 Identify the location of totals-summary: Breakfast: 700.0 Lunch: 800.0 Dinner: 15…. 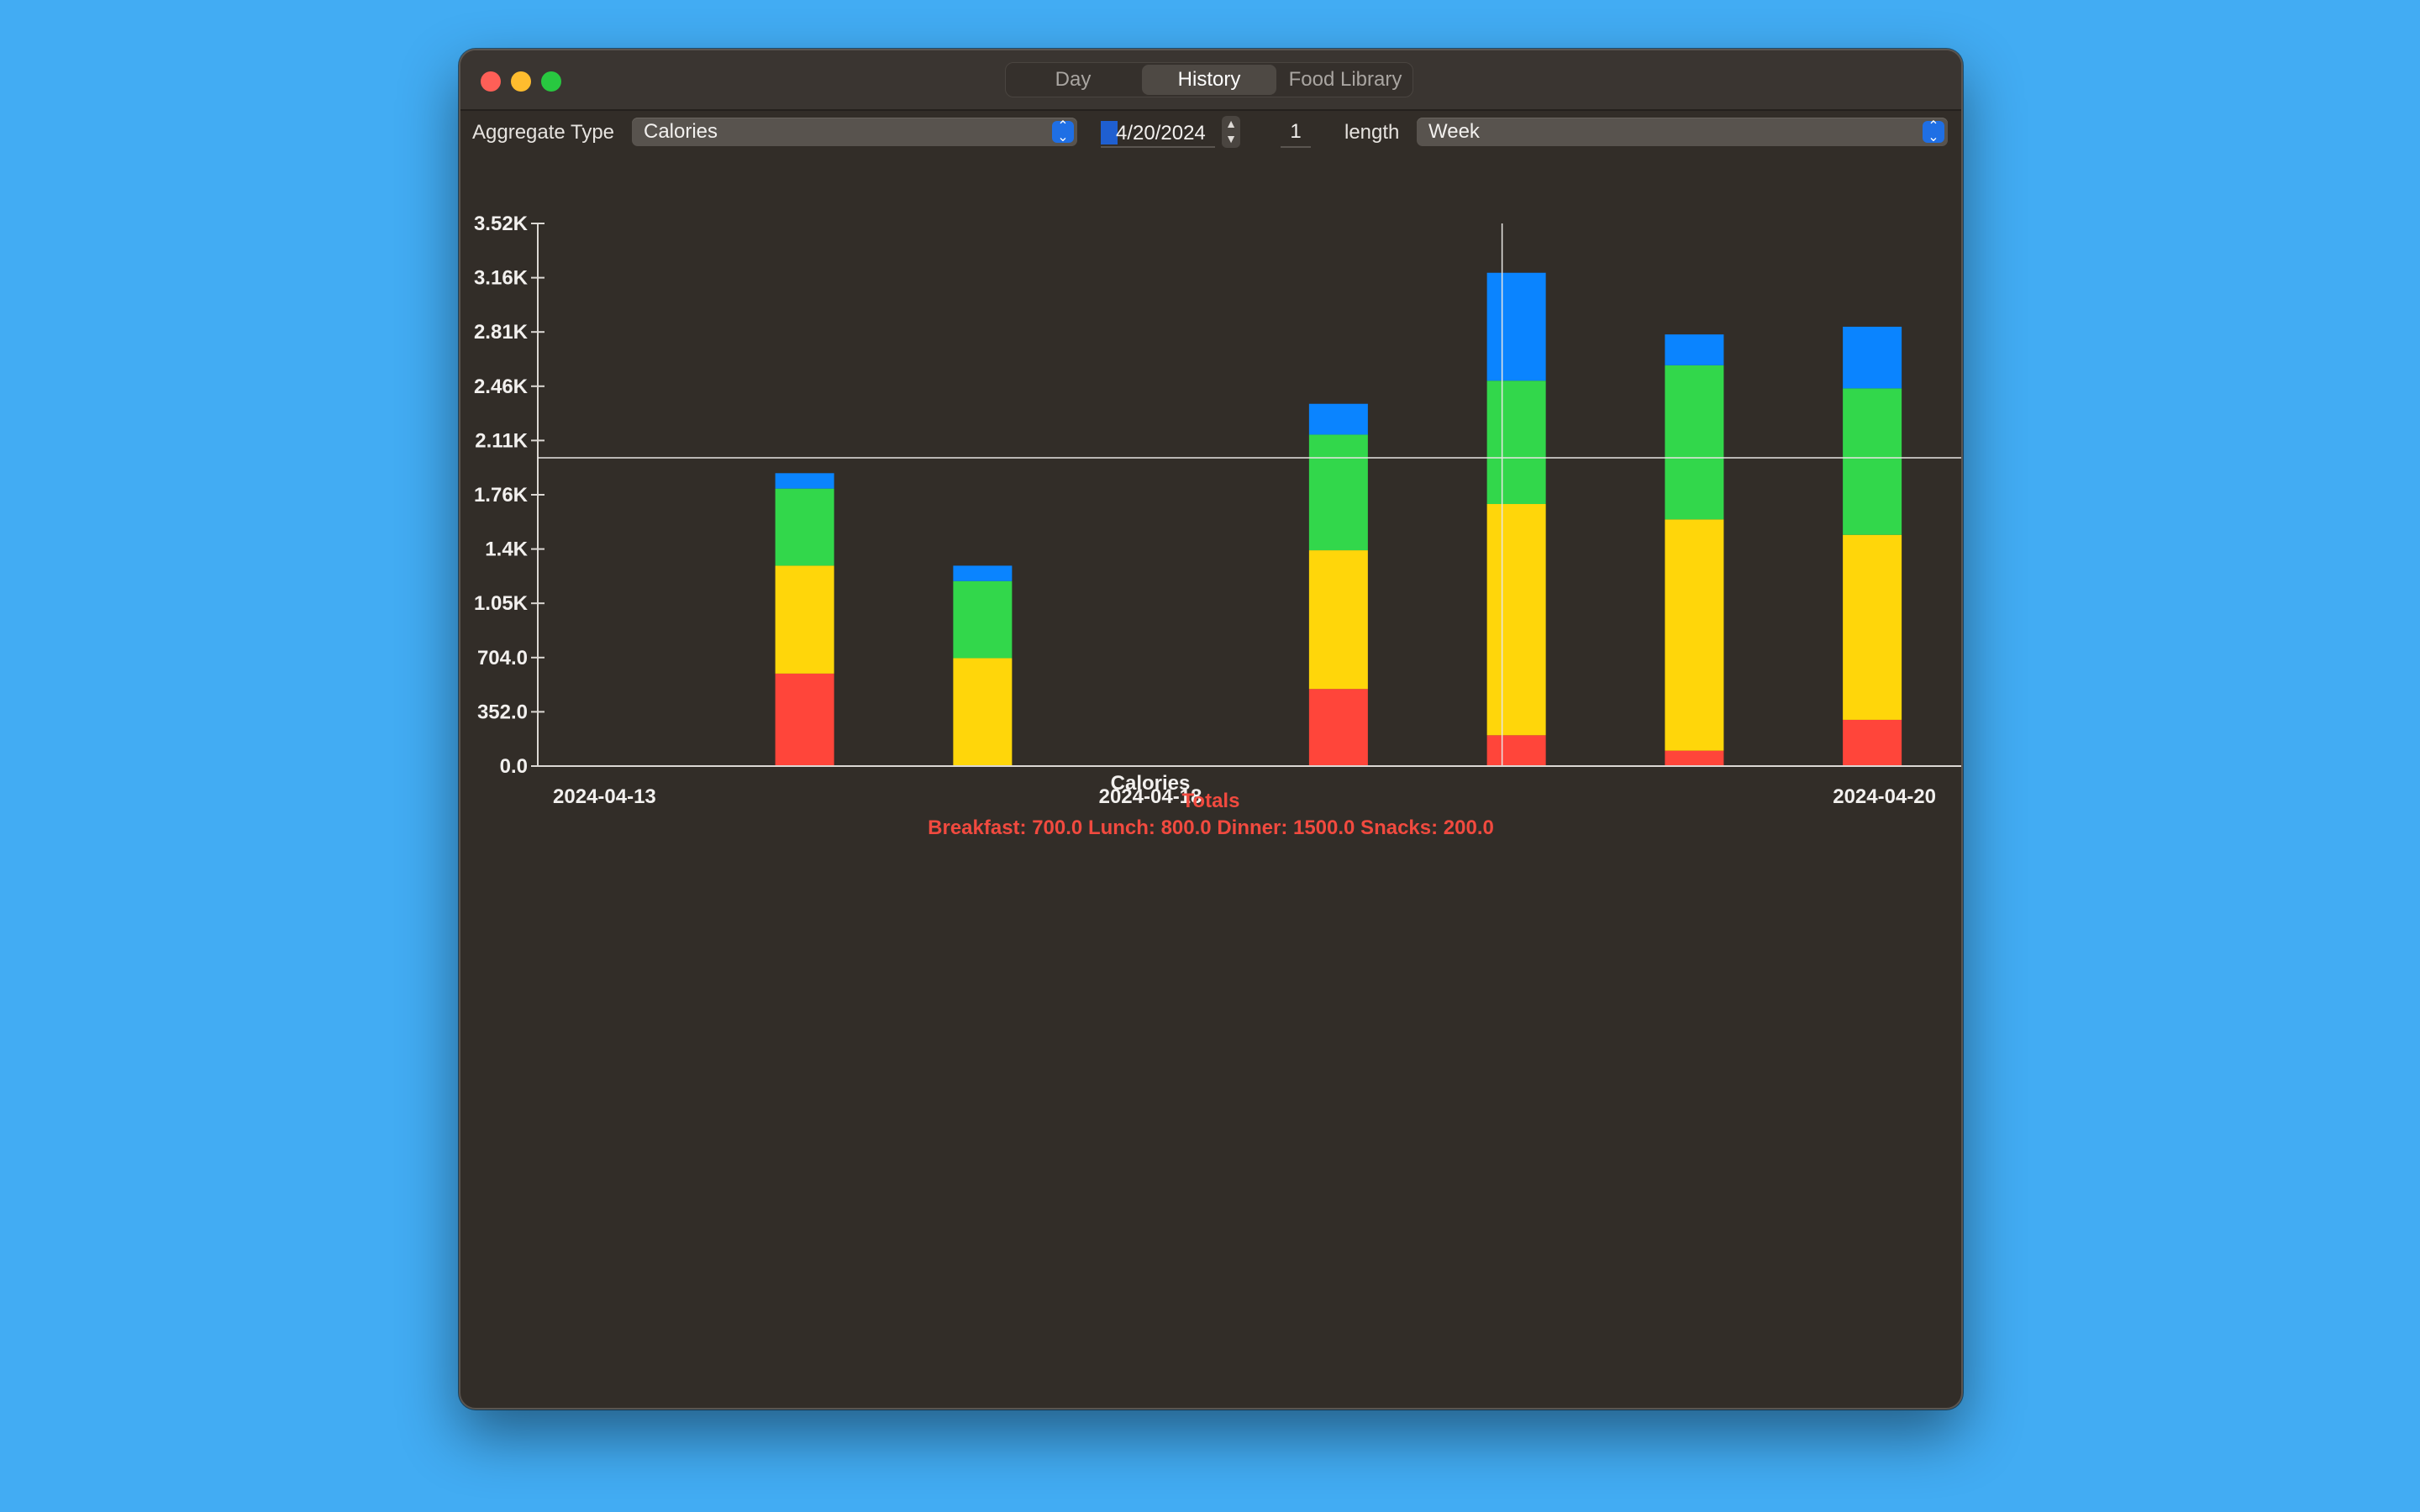
(1211, 827).